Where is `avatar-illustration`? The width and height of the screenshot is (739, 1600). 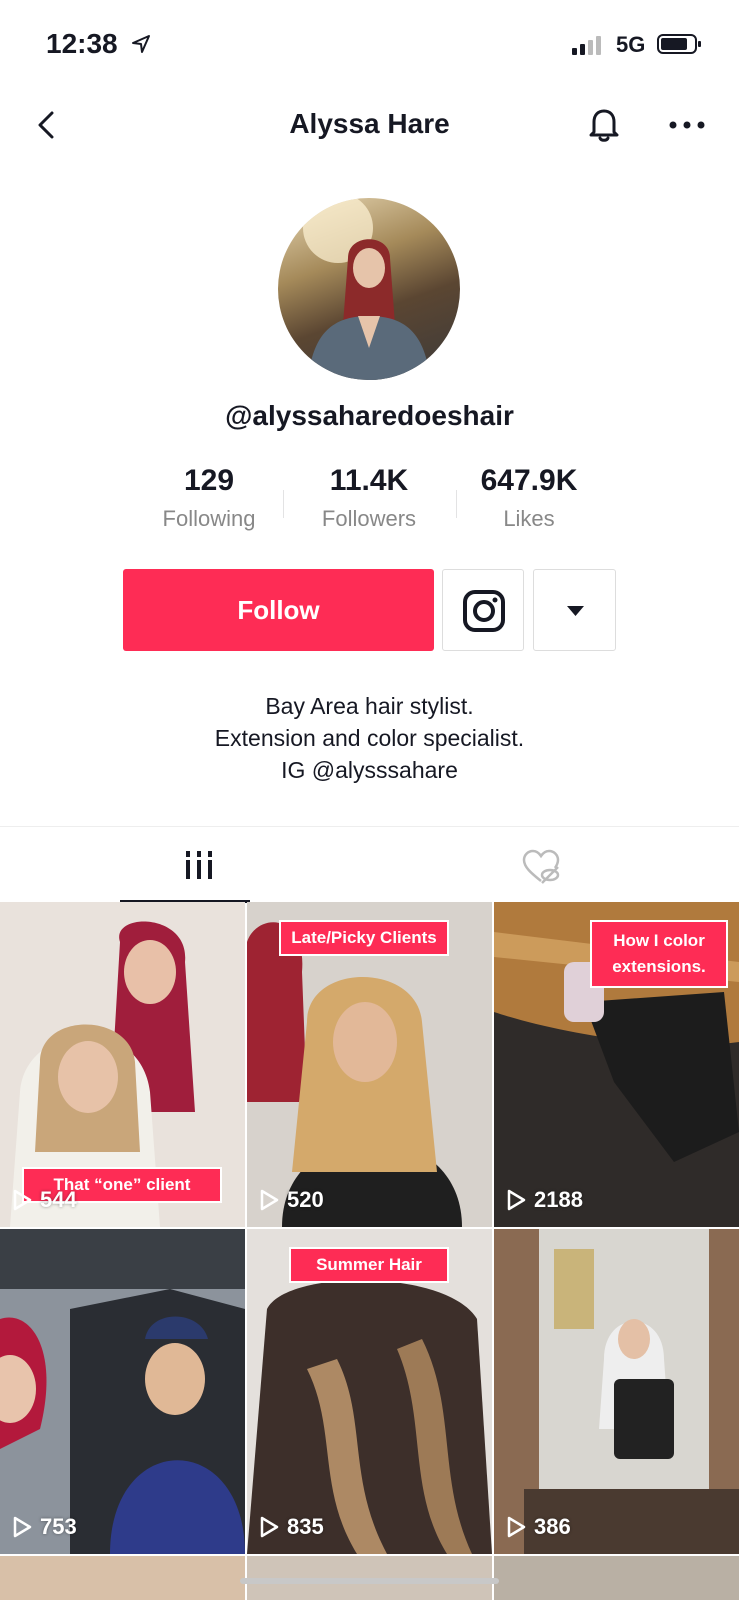
avatar-illustration is located at coordinates (366, 289).